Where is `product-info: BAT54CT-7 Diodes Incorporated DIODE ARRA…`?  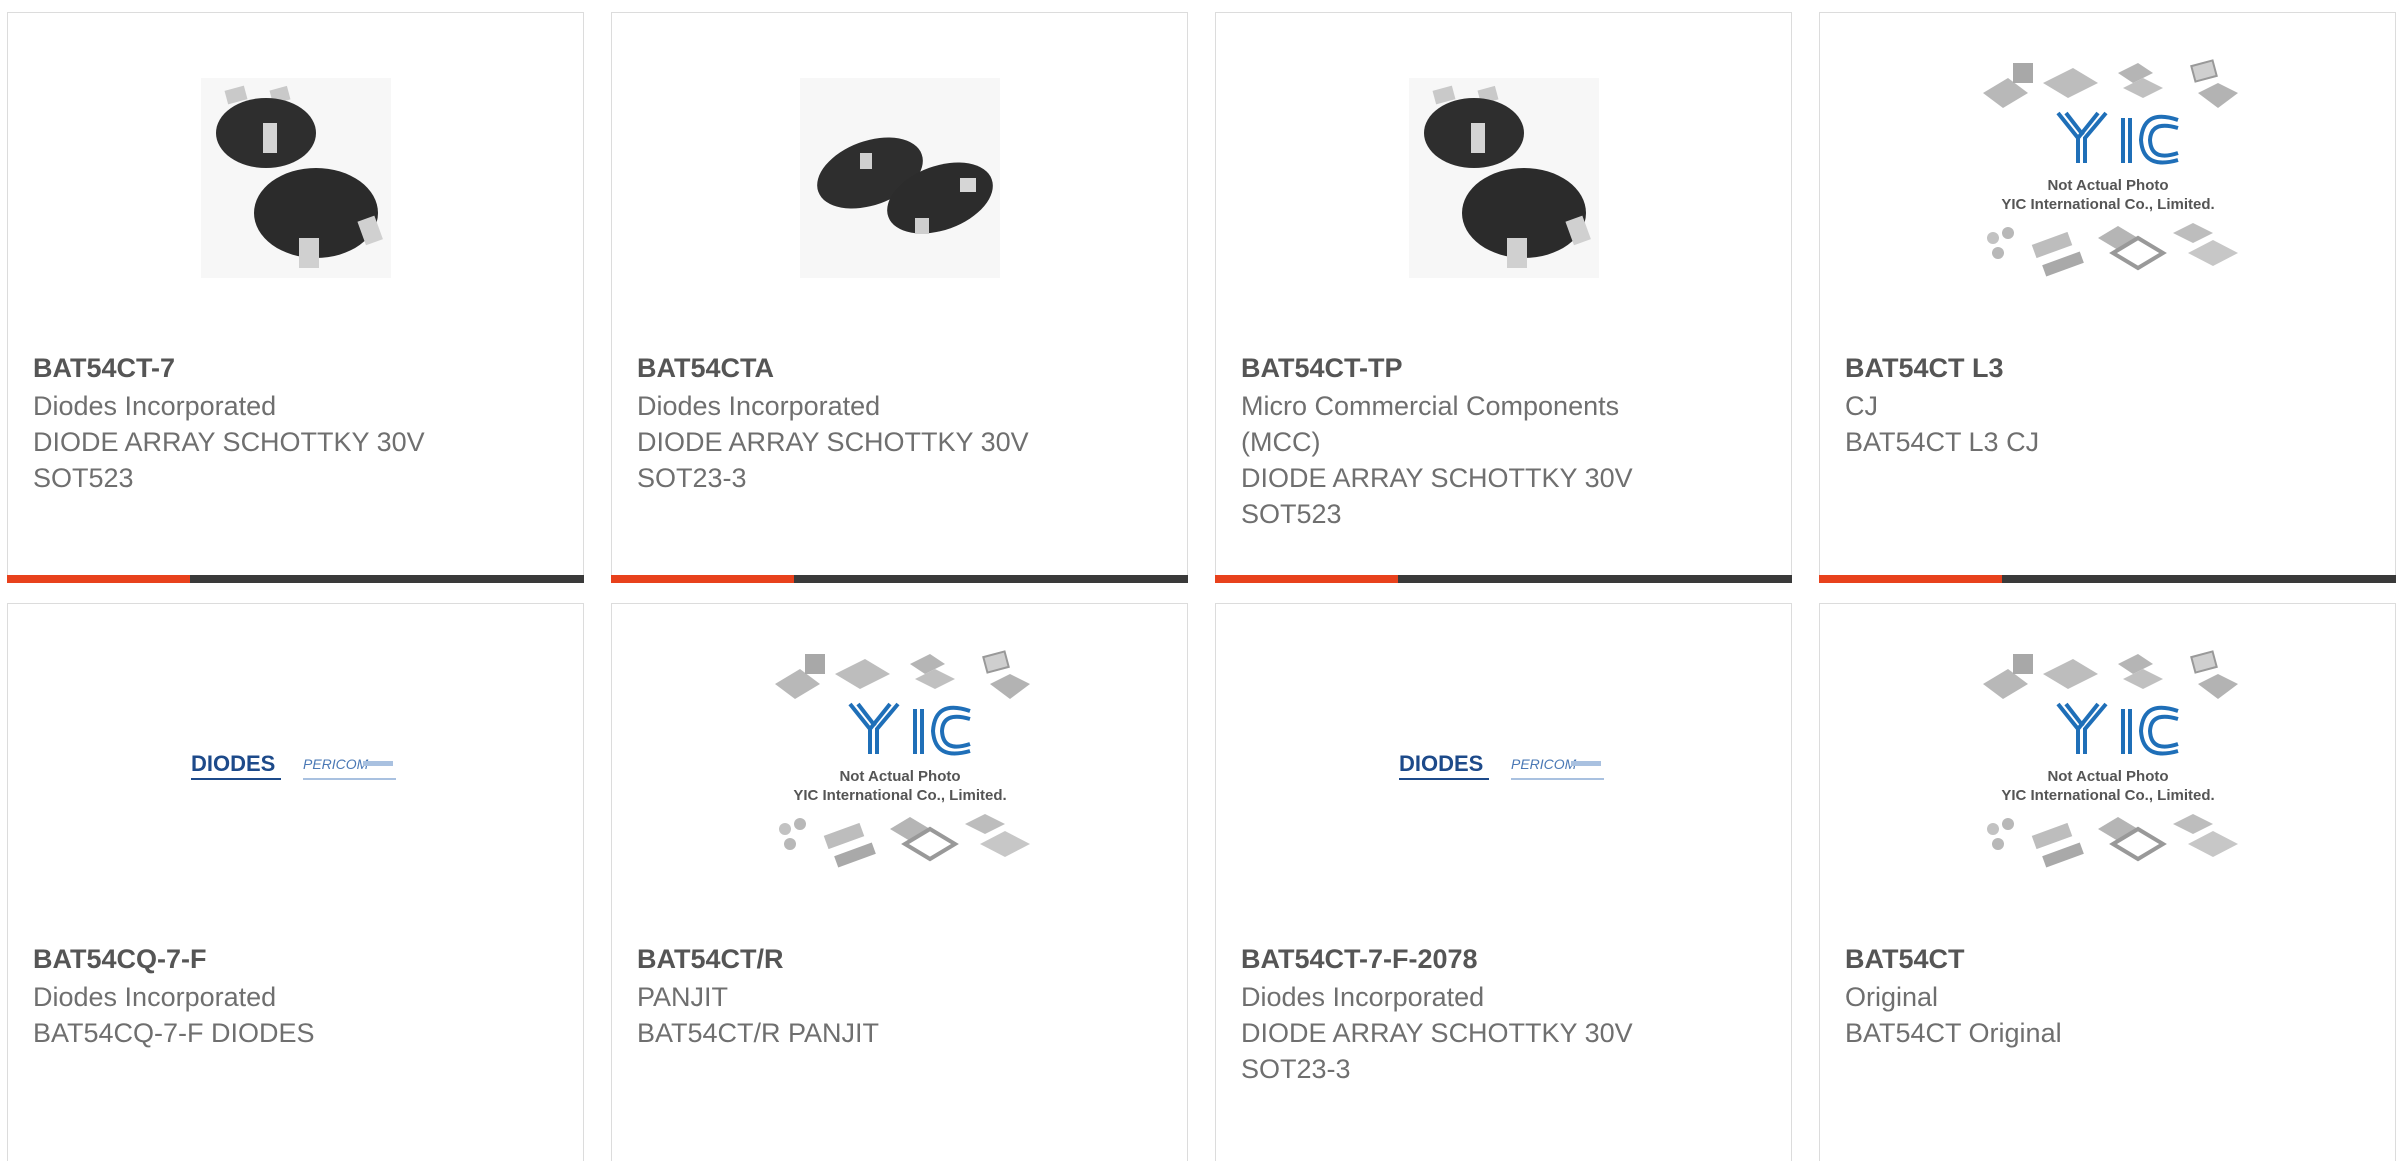 product-info: BAT54CT-7 Diodes Incorporated DIODE ARRA… is located at coordinates (283, 423).